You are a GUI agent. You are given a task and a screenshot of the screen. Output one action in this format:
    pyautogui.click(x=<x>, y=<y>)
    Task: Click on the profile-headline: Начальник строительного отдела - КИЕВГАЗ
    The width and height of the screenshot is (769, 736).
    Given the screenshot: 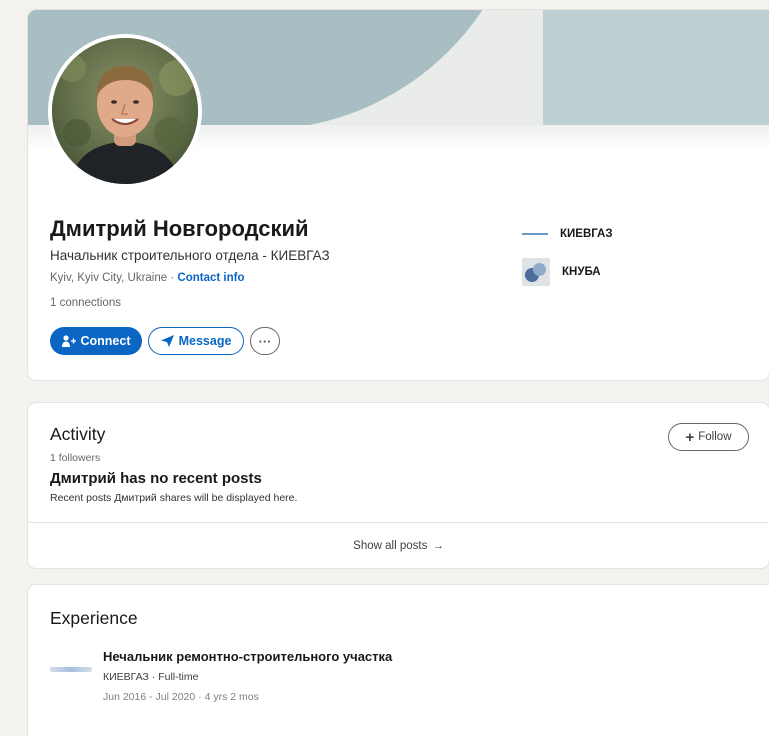 What is the action you would take?
    pyautogui.click(x=190, y=255)
    